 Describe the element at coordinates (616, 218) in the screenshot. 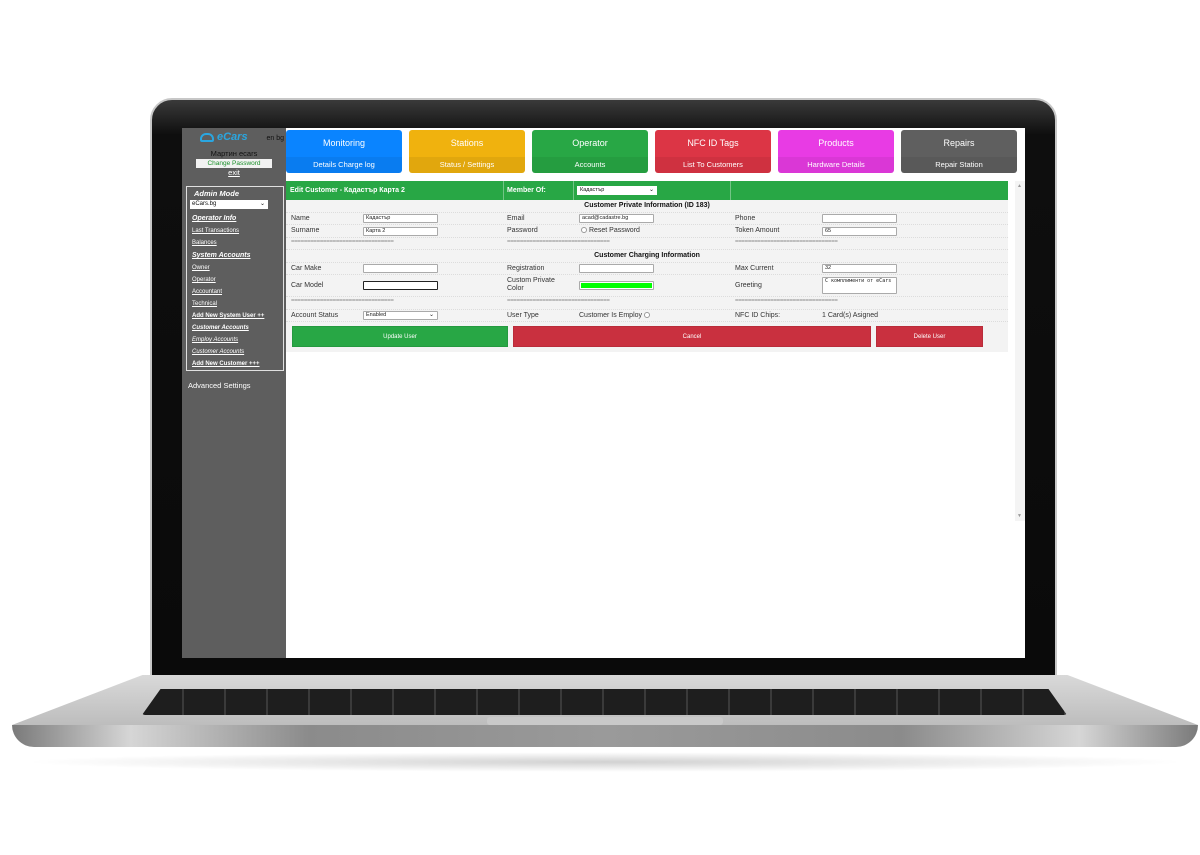

I see `email-input: acad@cadastre.bg` at that location.